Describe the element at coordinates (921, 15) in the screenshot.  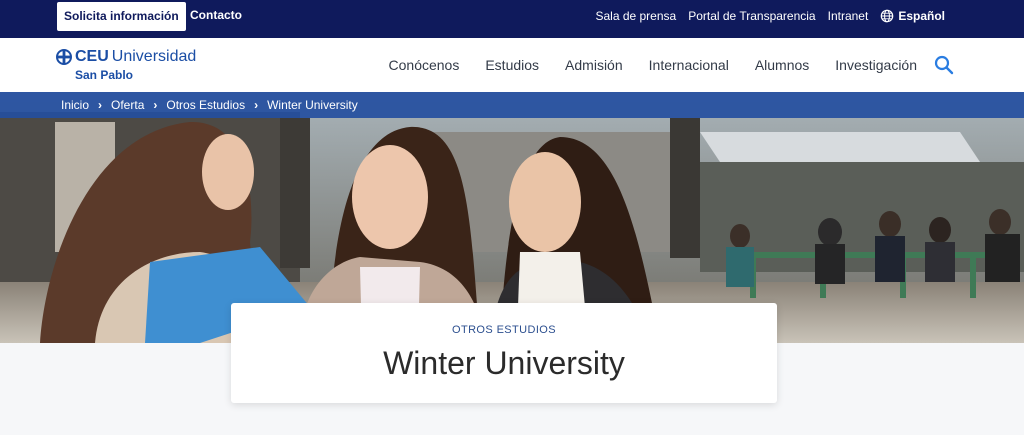
I see `language-label: Español` at that location.